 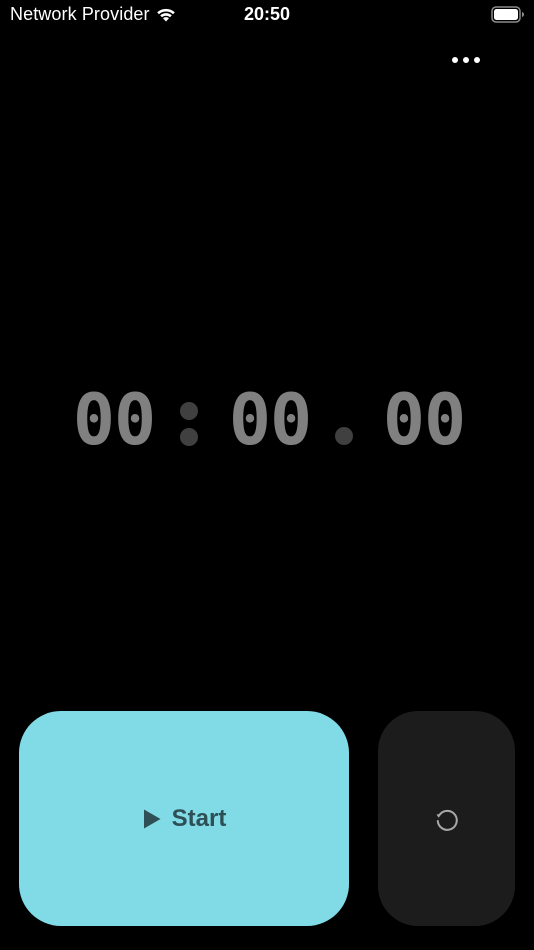 What do you see at coordinates (114, 420) in the screenshot?
I see `timer-minutes: 00` at bounding box center [114, 420].